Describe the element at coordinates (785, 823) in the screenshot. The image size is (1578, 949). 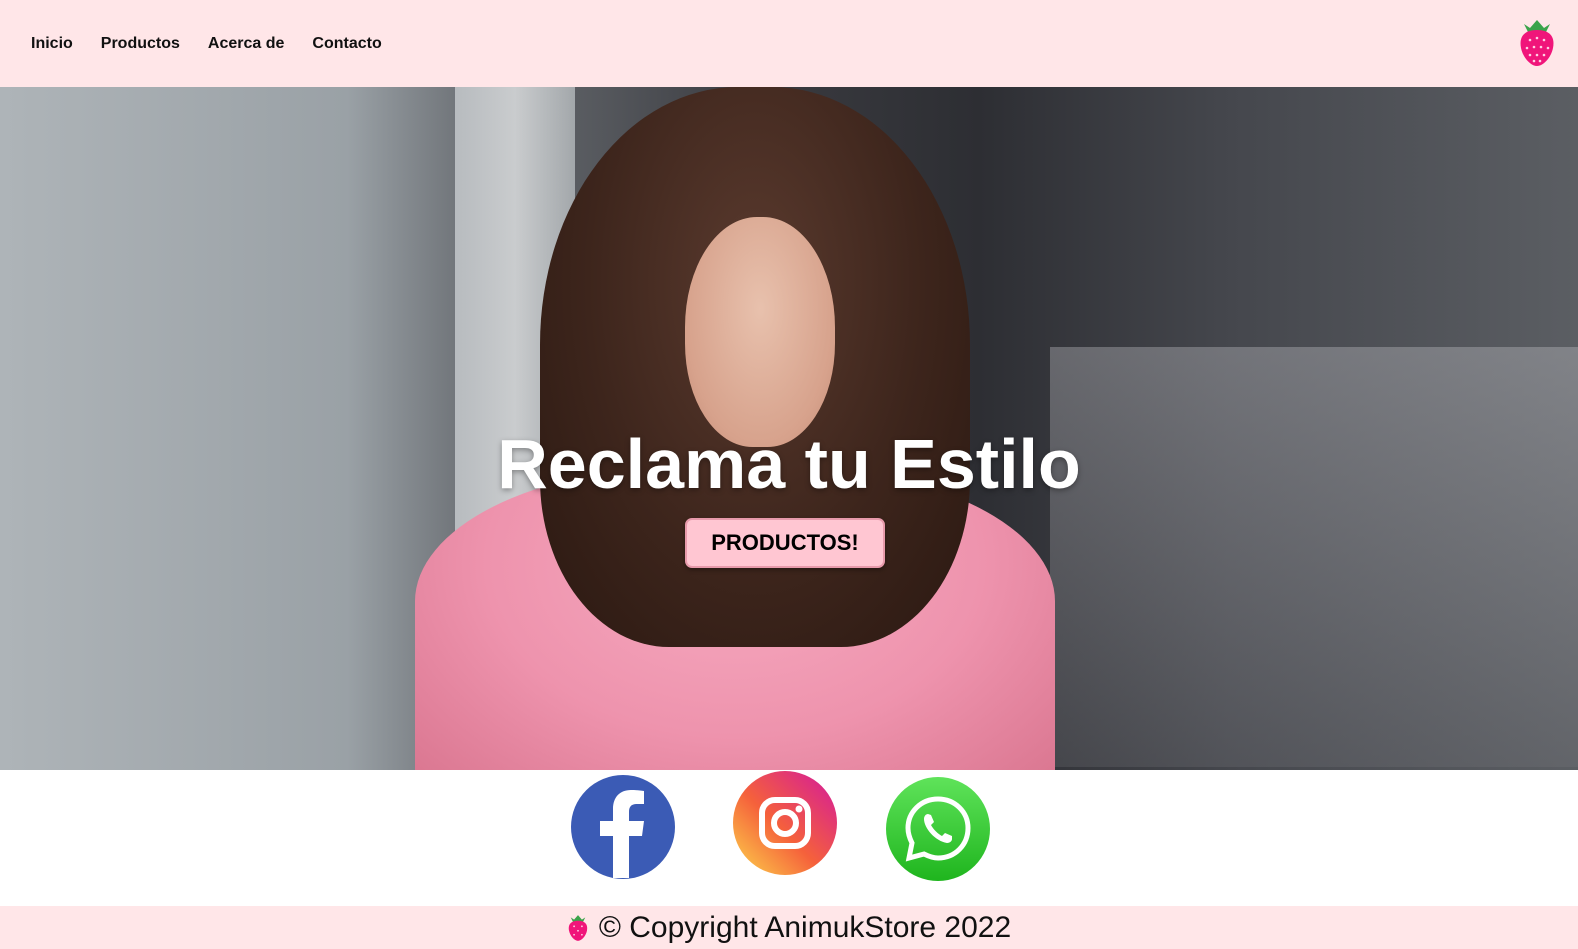
I see `instagram-icon` at that location.